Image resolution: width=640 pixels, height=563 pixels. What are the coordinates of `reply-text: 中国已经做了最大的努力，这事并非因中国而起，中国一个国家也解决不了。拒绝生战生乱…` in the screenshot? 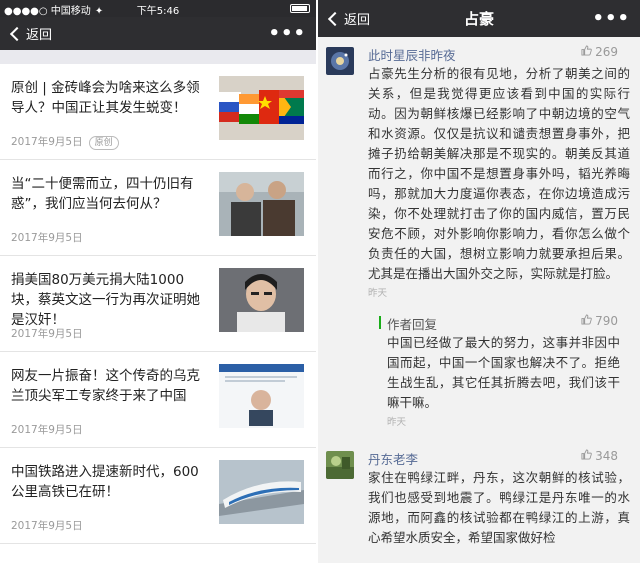 It's located at (503, 372).